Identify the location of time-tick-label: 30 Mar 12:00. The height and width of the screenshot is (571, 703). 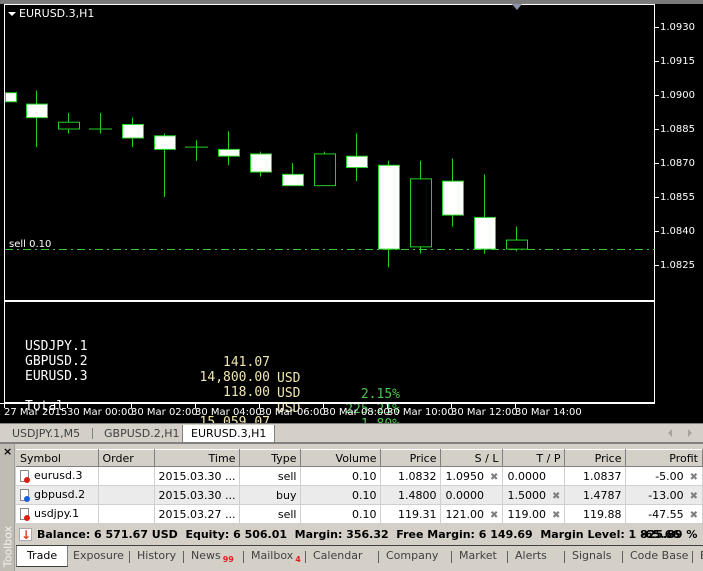
(484, 414).